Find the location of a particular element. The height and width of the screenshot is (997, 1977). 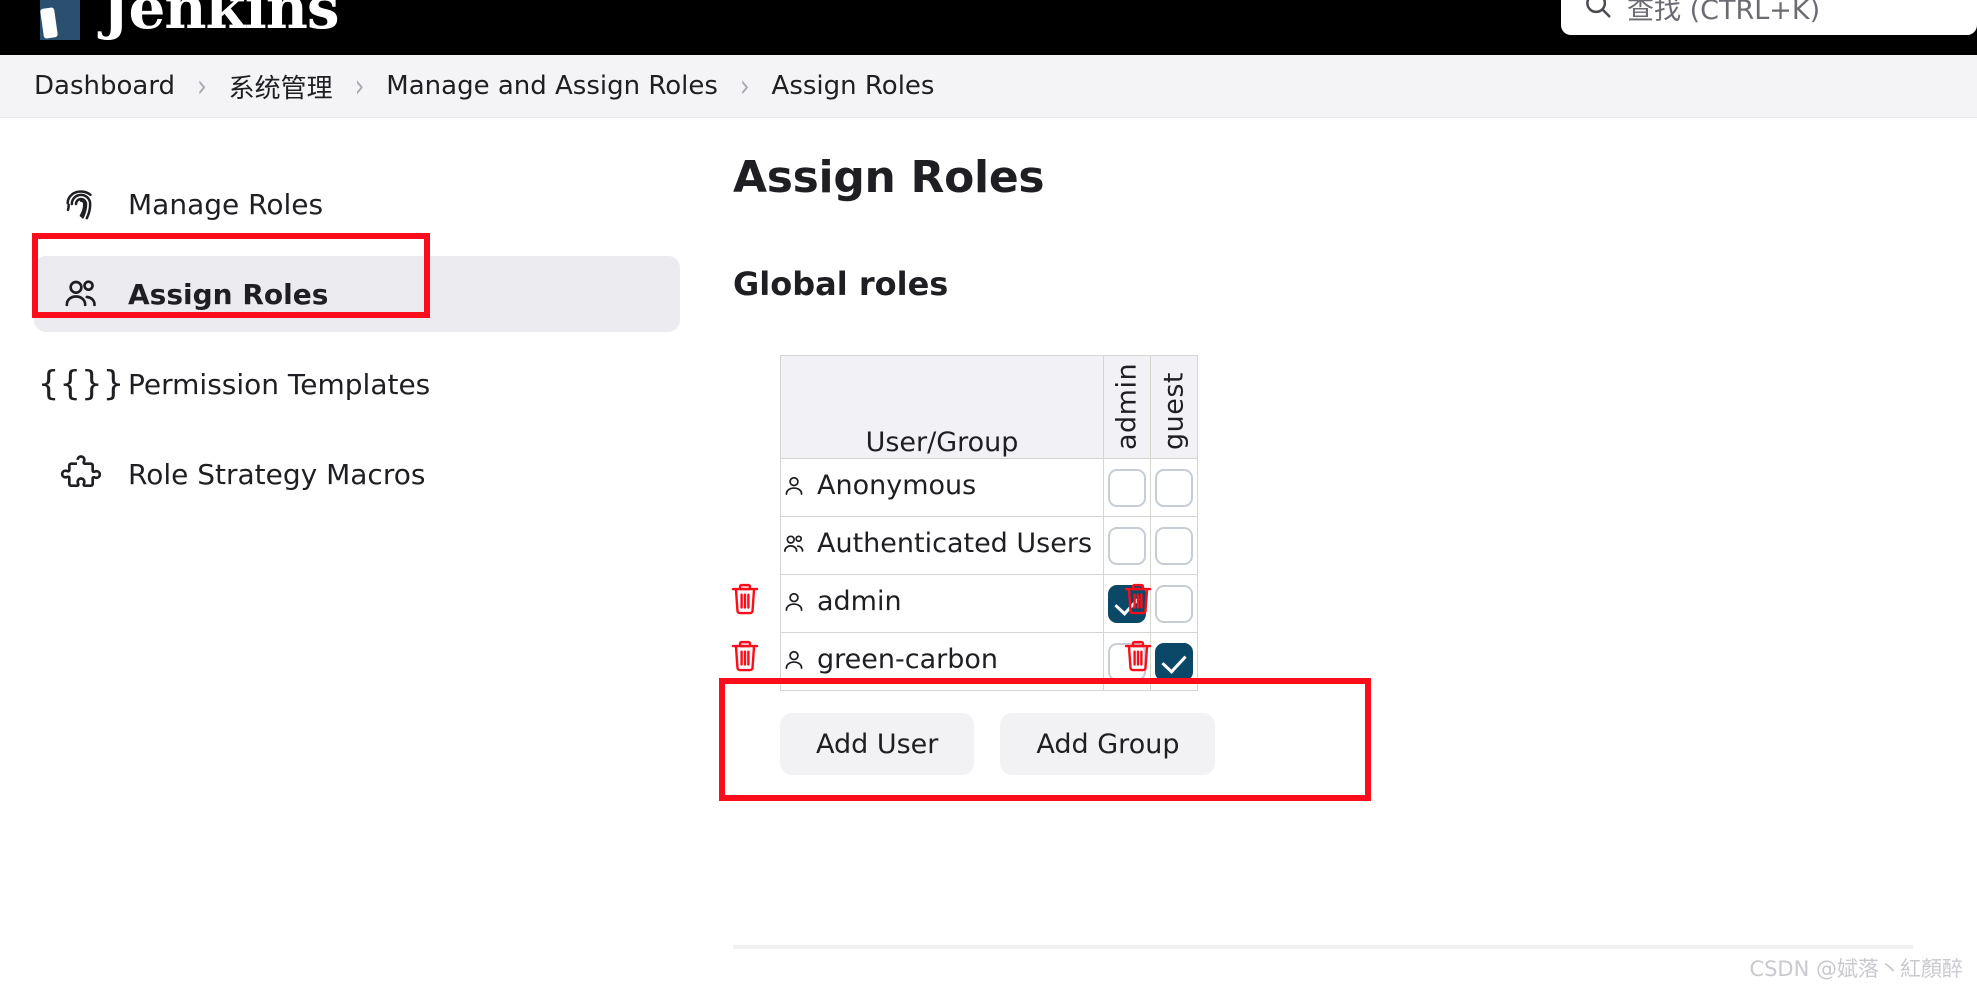

row-name-cell: Authenticated Users is located at coordinates (942, 545).